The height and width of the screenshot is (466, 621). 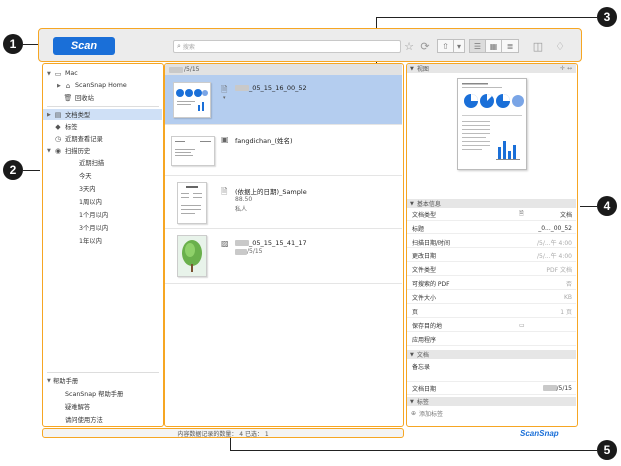 I want to click on section-view-header: ▼ 视图 ✛ ↔, so click(x=491, y=68).